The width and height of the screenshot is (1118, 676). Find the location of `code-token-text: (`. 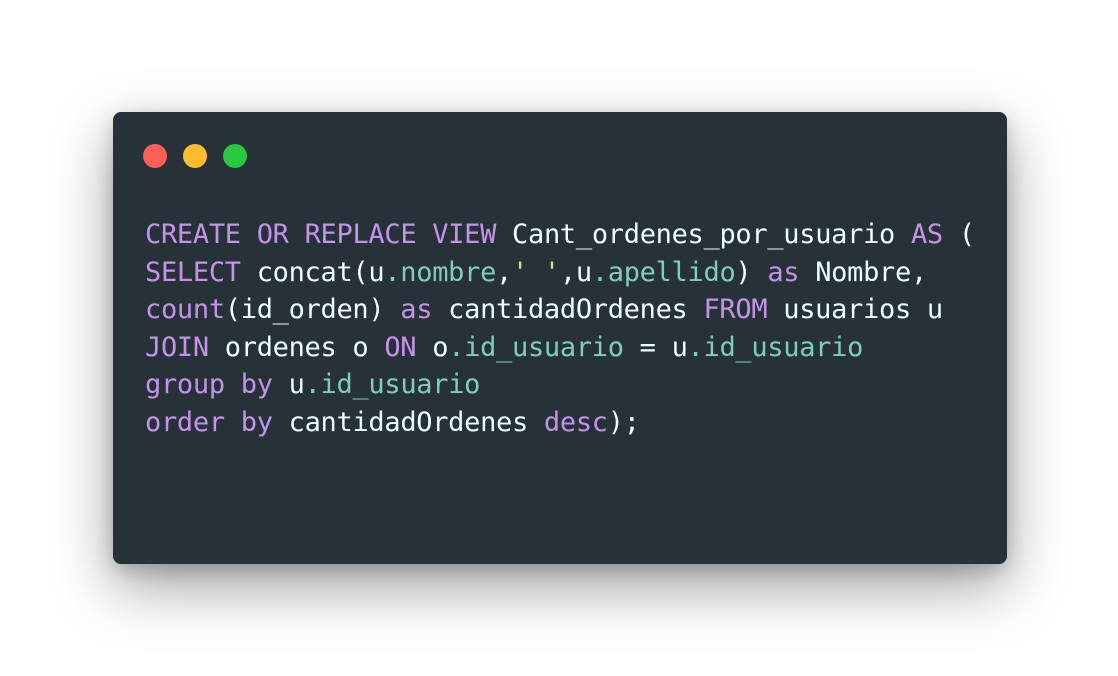

code-token-text: ( is located at coordinates (958, 234).